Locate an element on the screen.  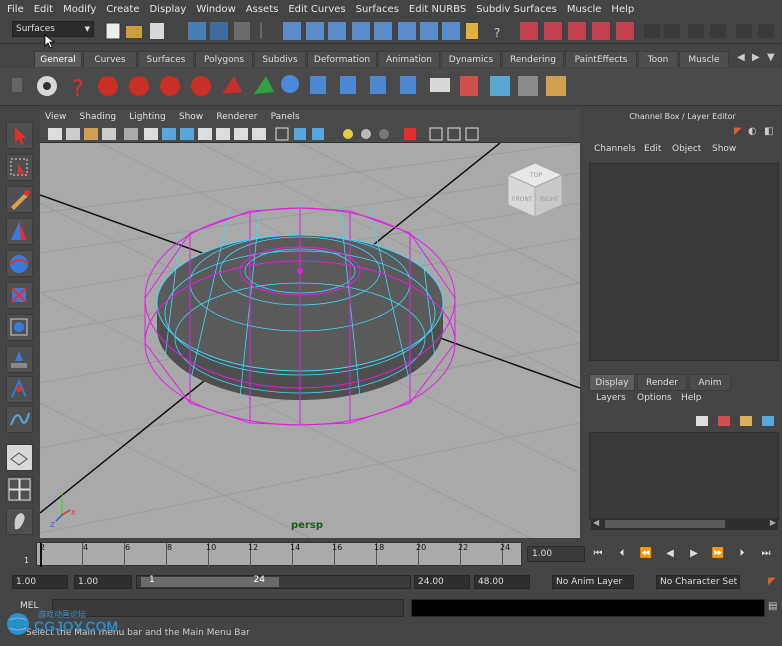
shelf-tab-polygons: Polygons is located at coordinates (224, 59).